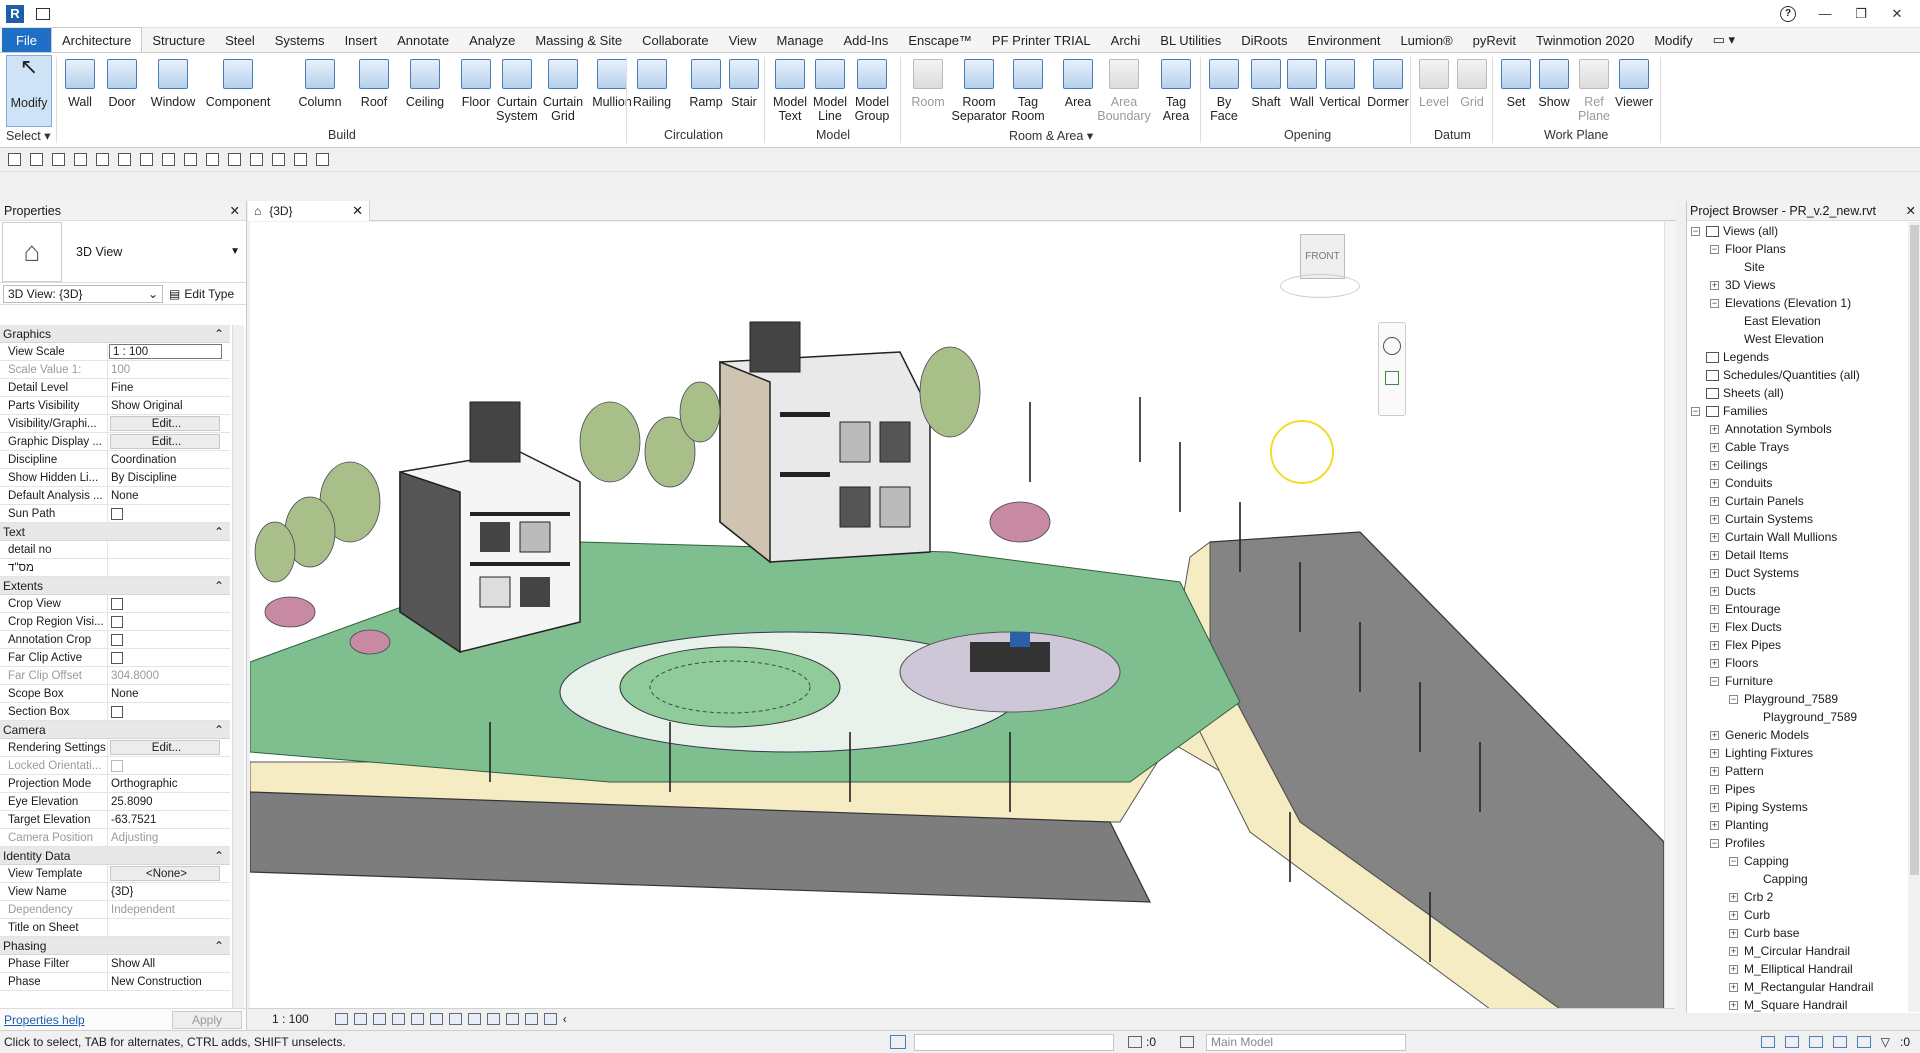  I want to click on view-cube-compass, so click(1320, 286).